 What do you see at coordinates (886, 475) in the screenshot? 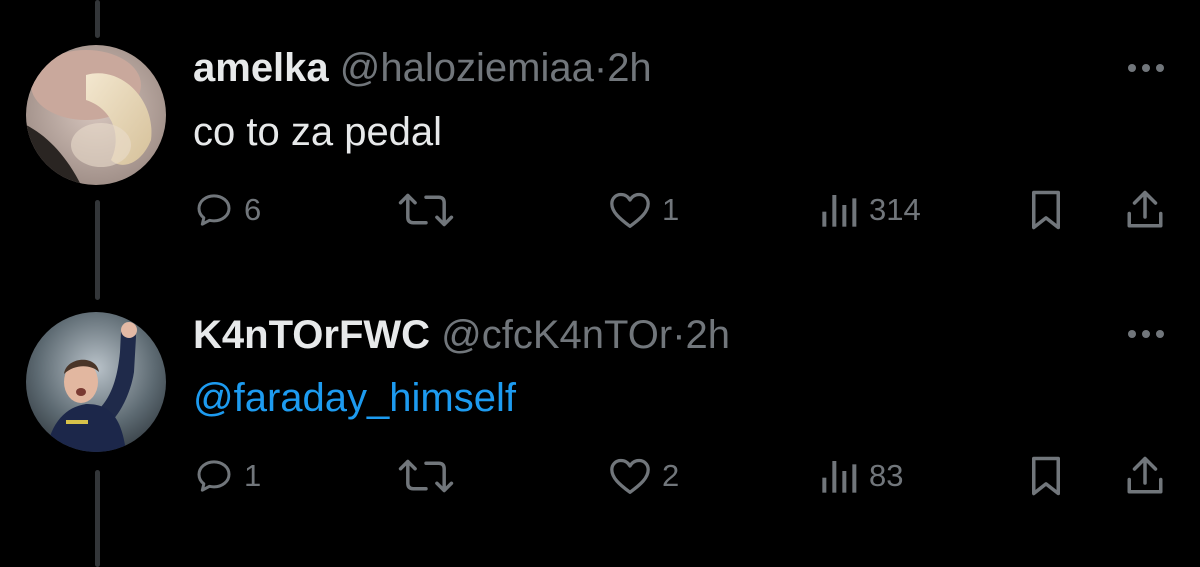
I see `view-count: 83` at bounding box center [886, 475].